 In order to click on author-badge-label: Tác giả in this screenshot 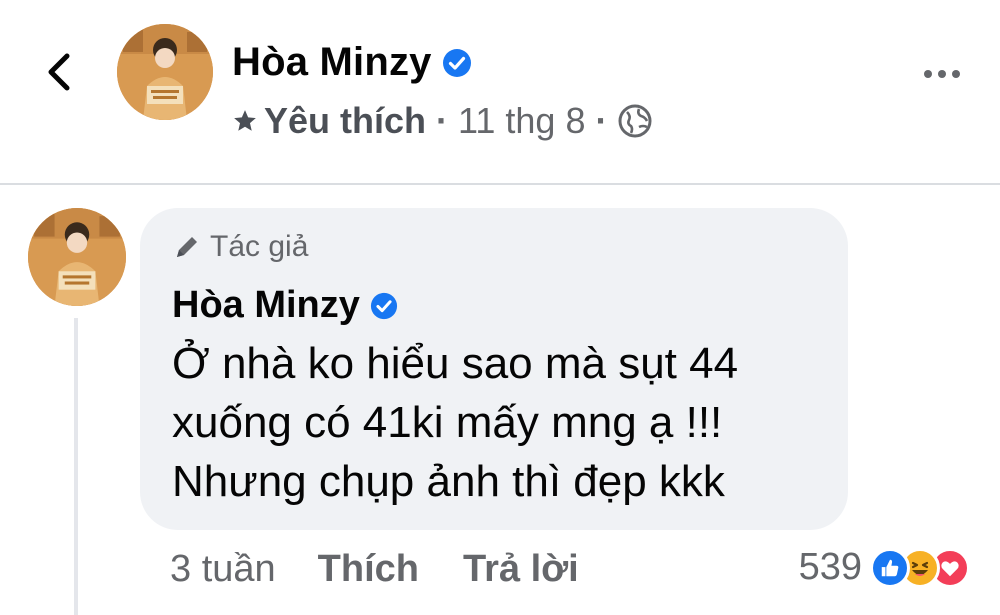, I will do `click(259, 246)`.